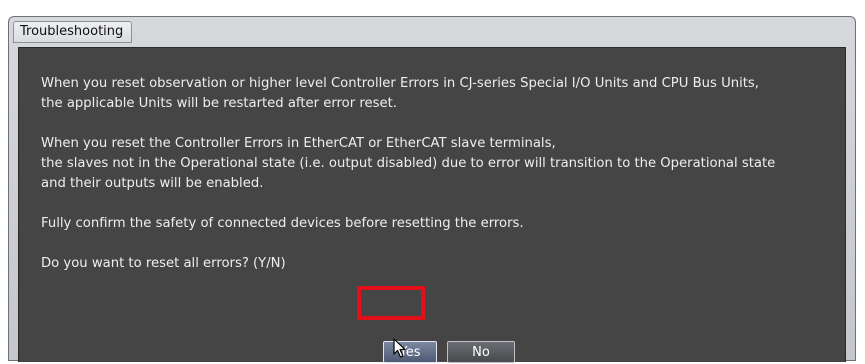 Image resolution: width=865 pixels, height=364 pixels. What do you see at coordinates (163, 263) in the screenshot?
I see `message-question: Do you want to reset all errors? (Y/N)` at bounding box center [163, 263].